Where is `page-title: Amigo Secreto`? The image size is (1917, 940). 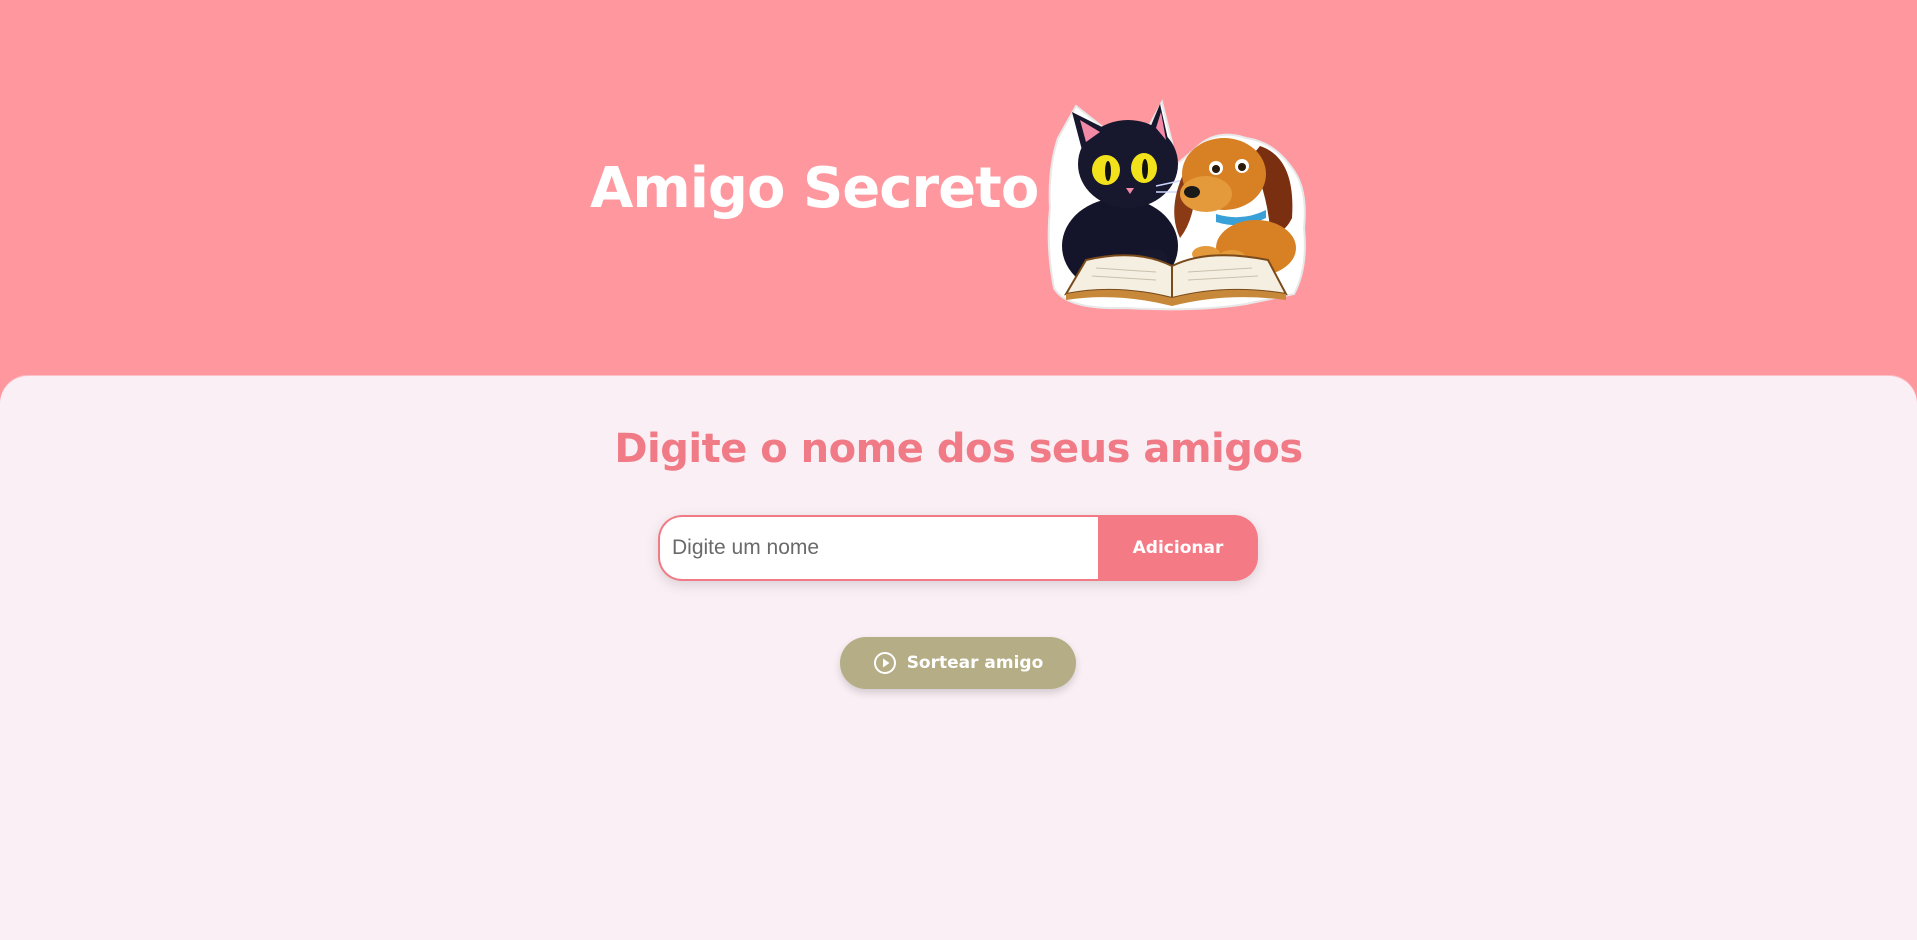
page-title: Amigo Secreto is located at coordinates (814, 188).